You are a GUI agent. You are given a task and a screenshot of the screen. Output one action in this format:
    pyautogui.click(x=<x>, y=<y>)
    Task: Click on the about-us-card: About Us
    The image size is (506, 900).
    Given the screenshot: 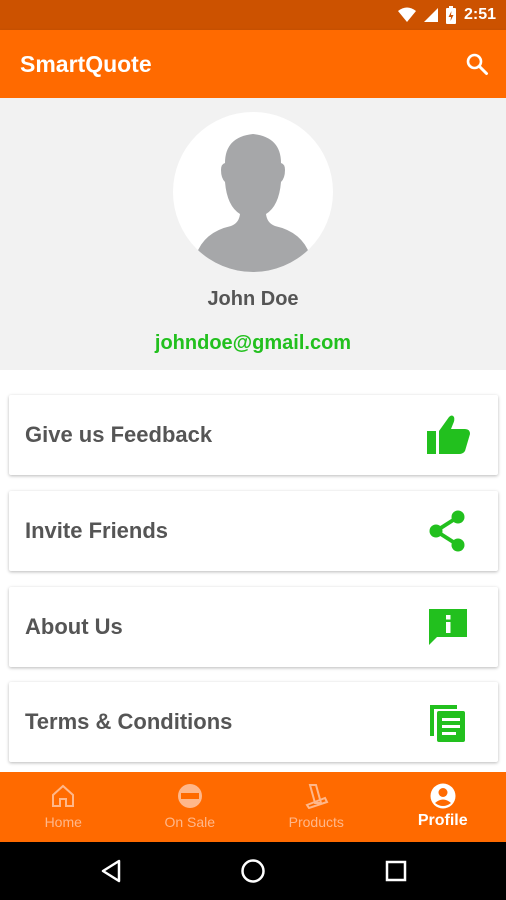 What is the action you would take?
    pyautogui.click(x=253, y=627)
    